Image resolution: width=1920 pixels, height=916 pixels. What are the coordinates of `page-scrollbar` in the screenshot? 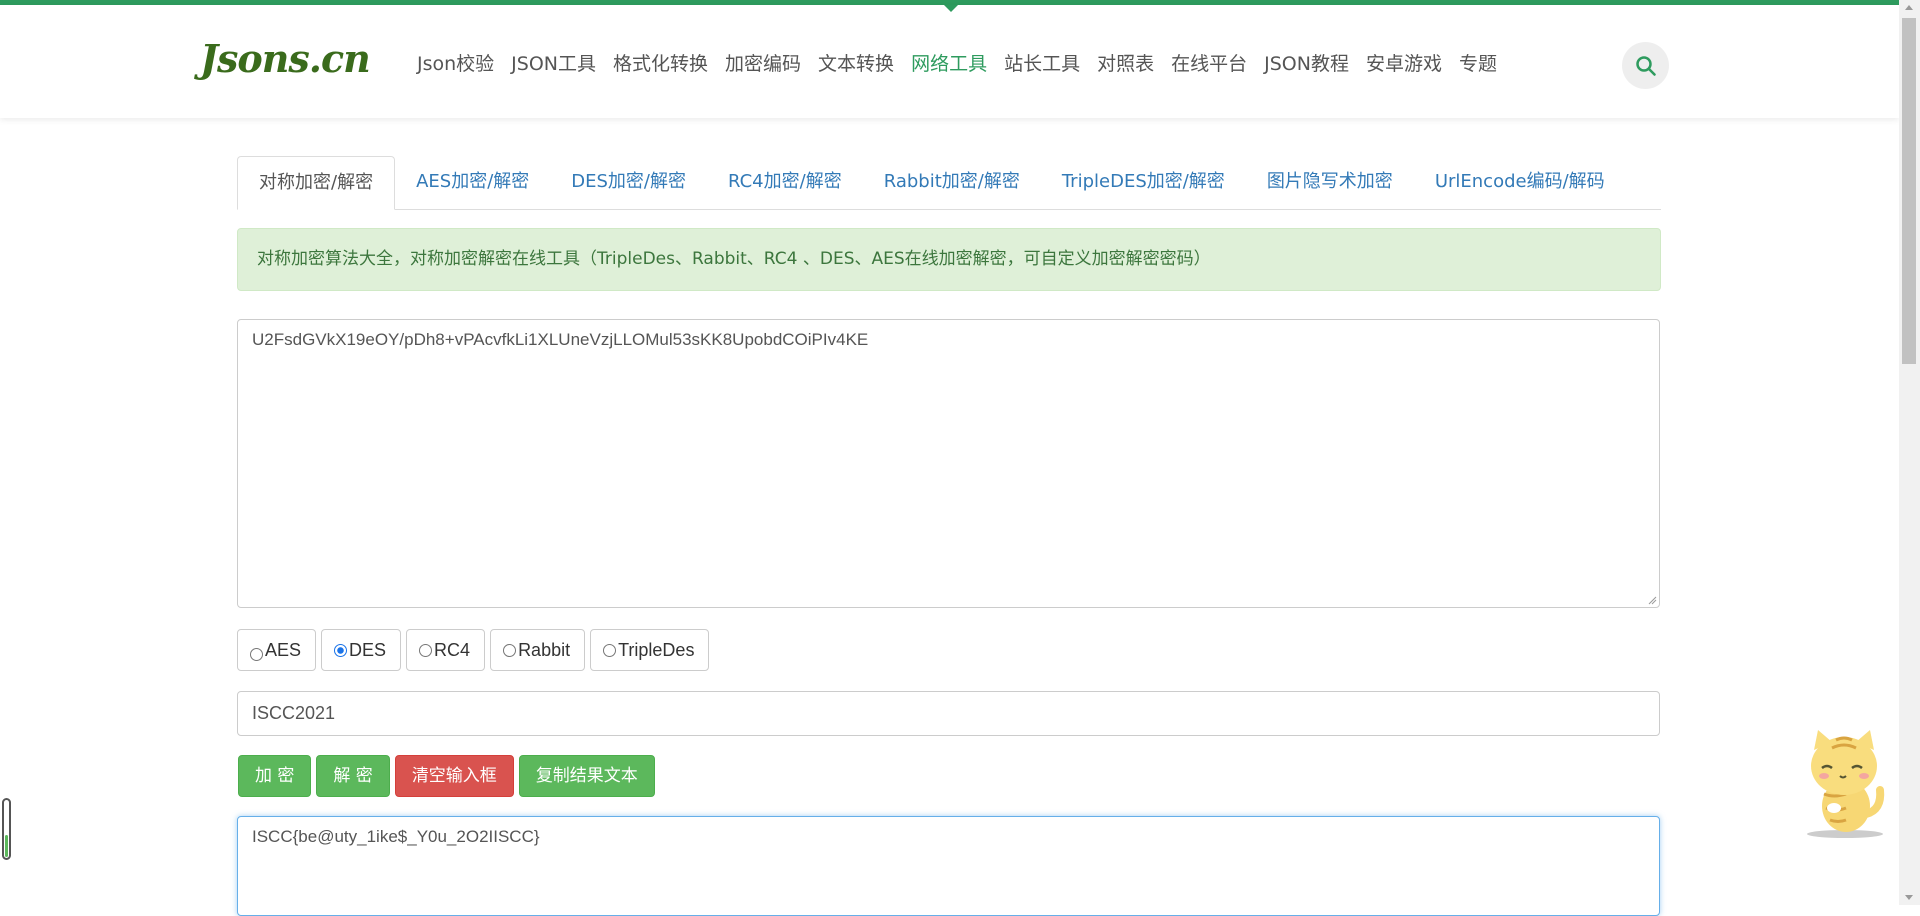 It's located at (1909, 452).